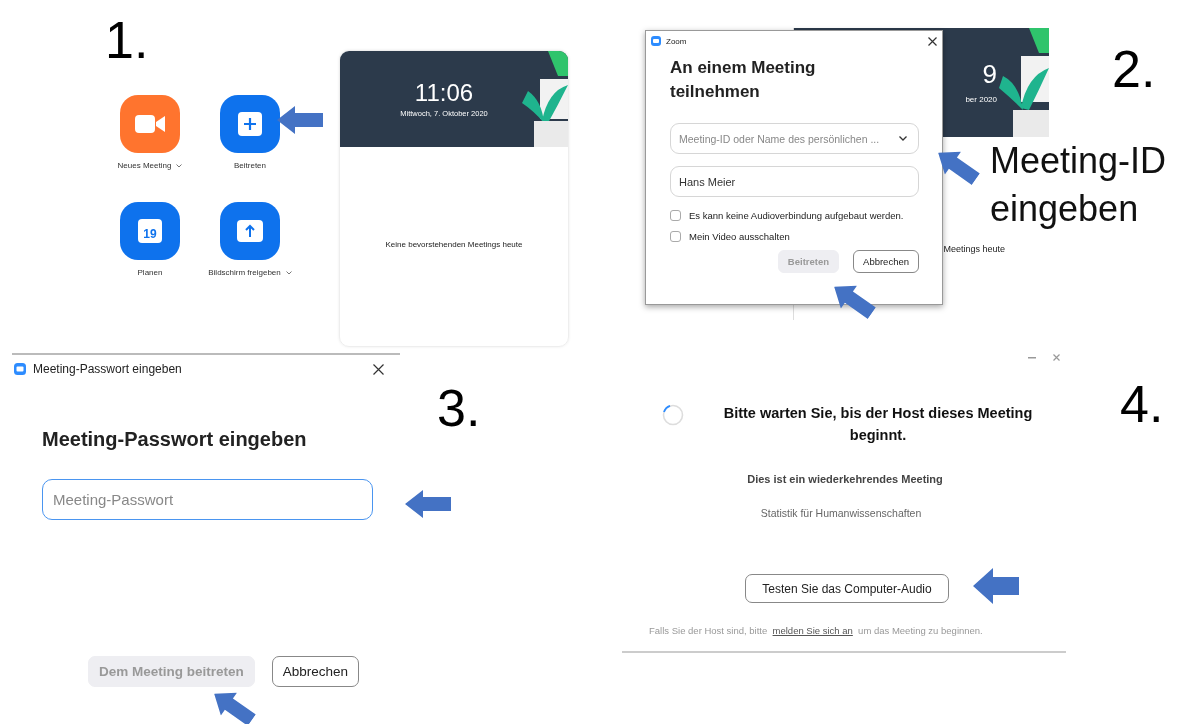 The width and height of the screenshot is (1200, 724). Describe the element at coordinates (743, 80) in the screenshot. I see `dialog-heading: An einem Meeting teilnehmen` at that location.